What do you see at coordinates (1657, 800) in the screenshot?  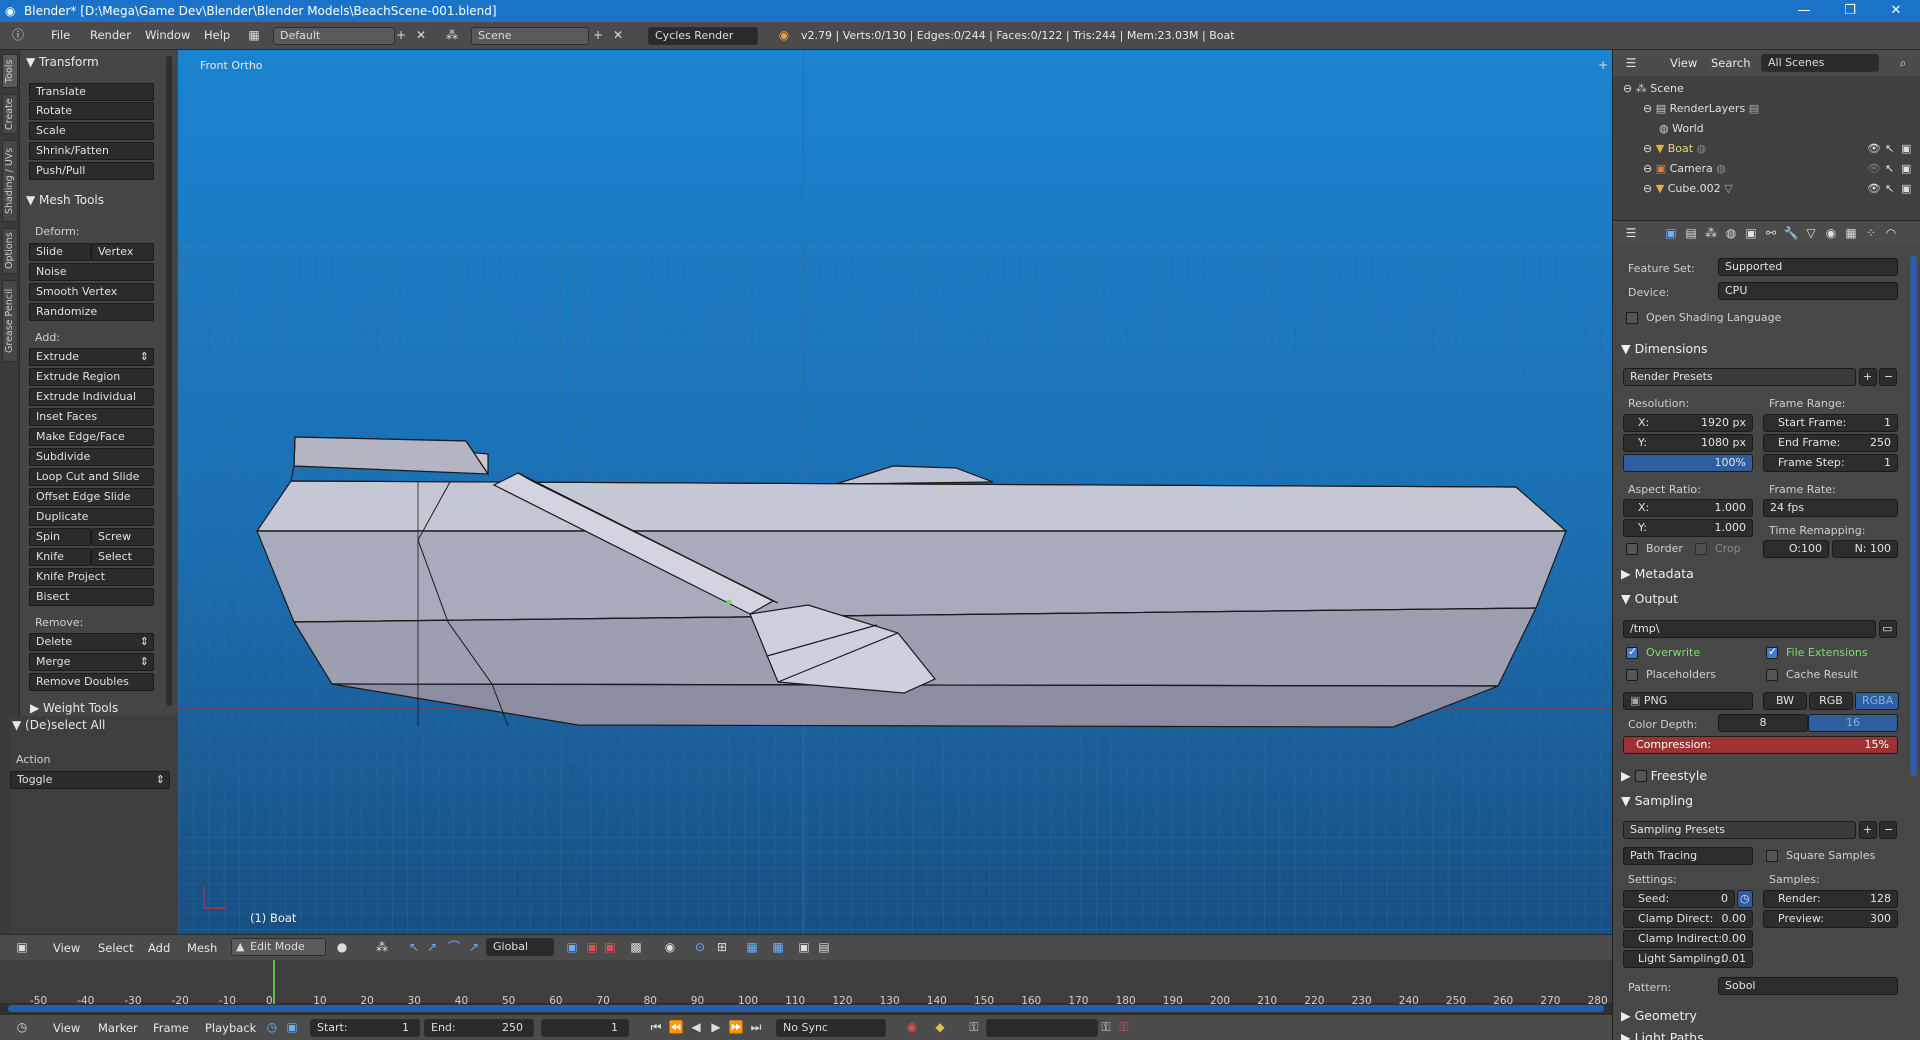 I see `sampling-panel-header: ▼ Sampling` at bounding box center [1657, 800].